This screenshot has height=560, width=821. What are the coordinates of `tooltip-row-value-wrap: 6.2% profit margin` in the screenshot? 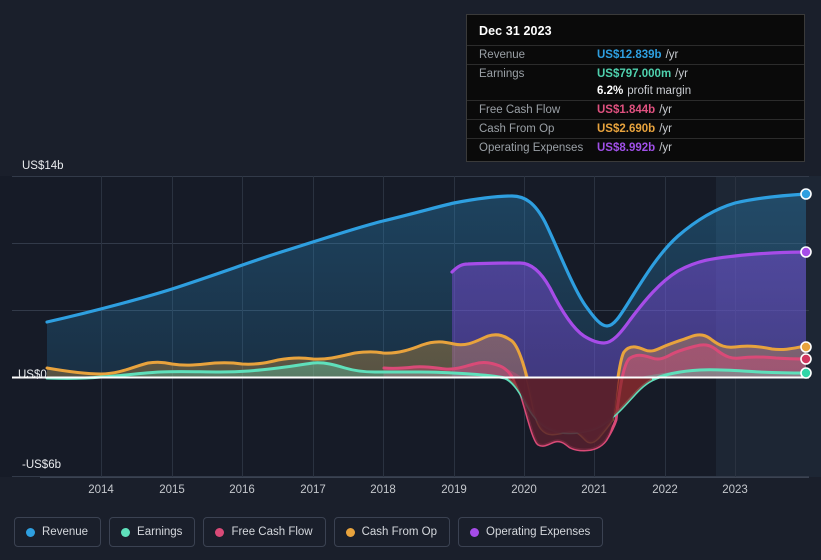 It's located at (644, 91).